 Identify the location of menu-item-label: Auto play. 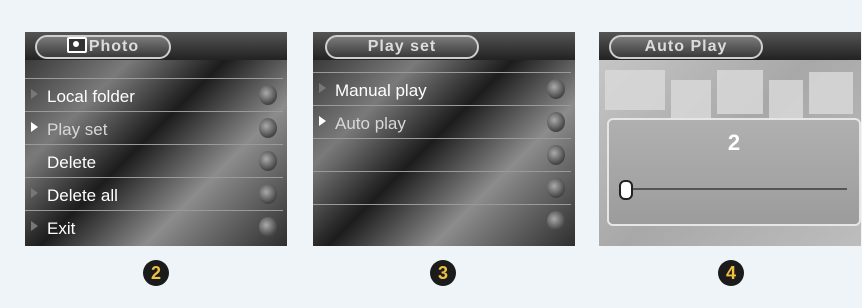
(370, 123).